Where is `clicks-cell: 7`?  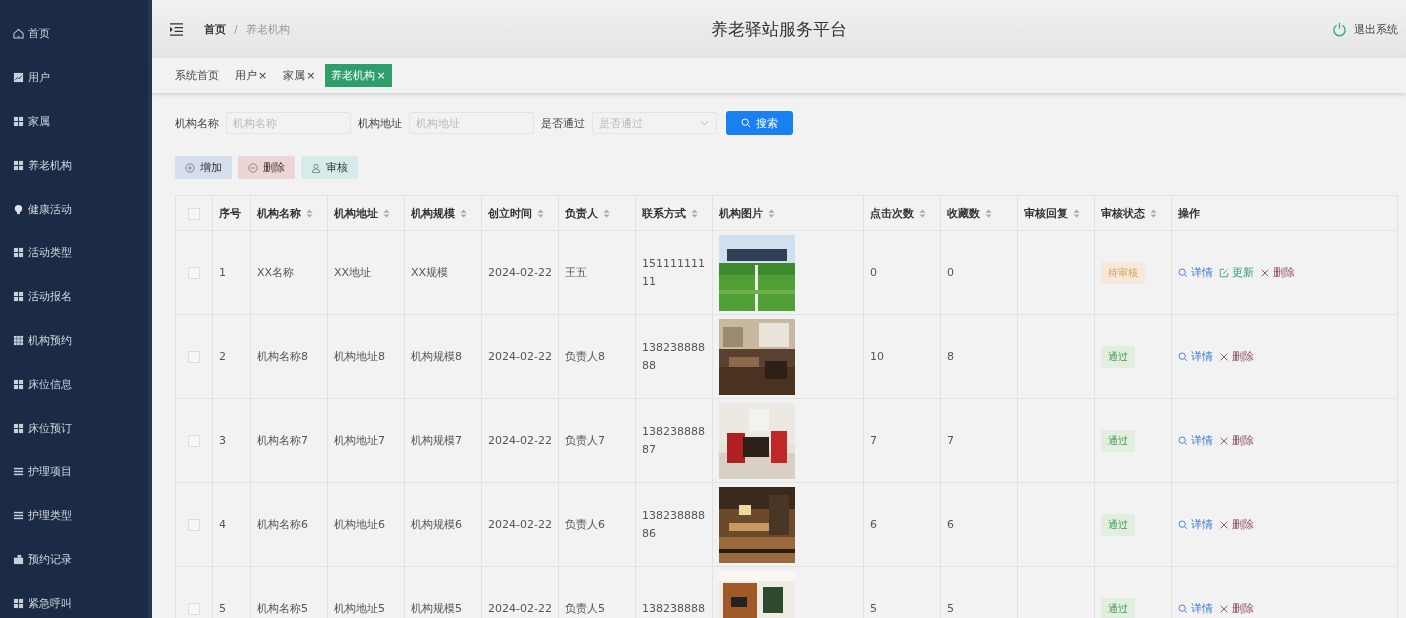
clicks-cell: 7 is located at coordinates (873, 440).